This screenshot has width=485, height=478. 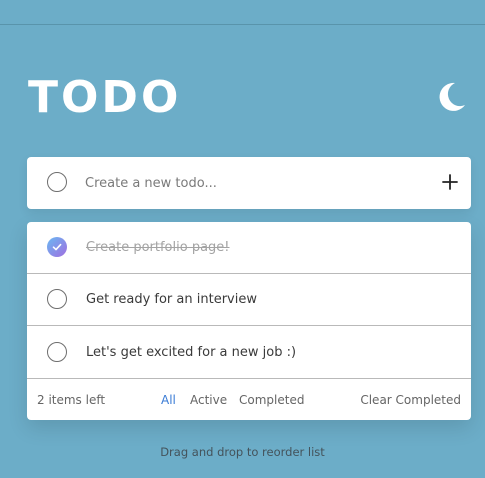 I want to click on todo-item: Get ready for an interview, so click(x=249, y=300).